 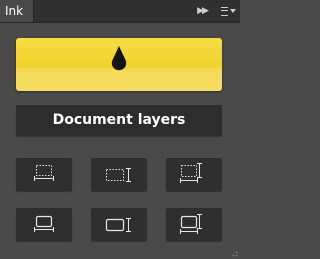 I want to click on layout-dashed-top-baseline-button, so click(x=44, y=174).